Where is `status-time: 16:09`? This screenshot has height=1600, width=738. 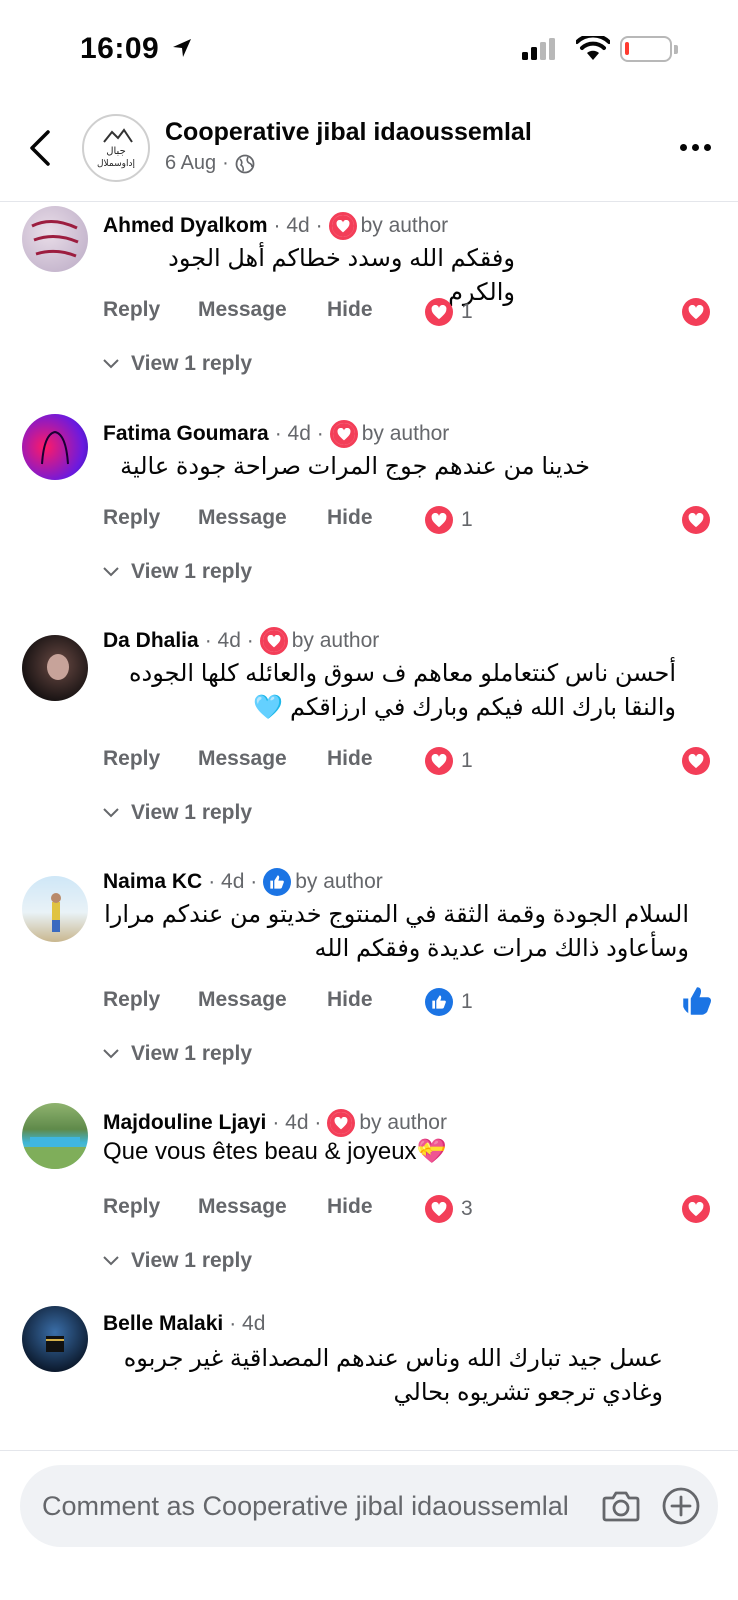 status-time: 16:09 is located at coordinates (120, 48).